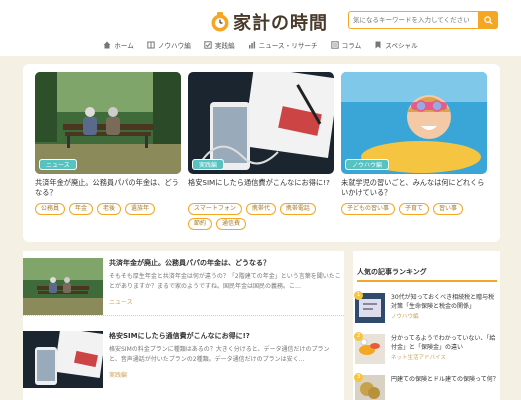 The width and height of the screenshot is (521, 400). I want to click on search-input, so click(413, 20).